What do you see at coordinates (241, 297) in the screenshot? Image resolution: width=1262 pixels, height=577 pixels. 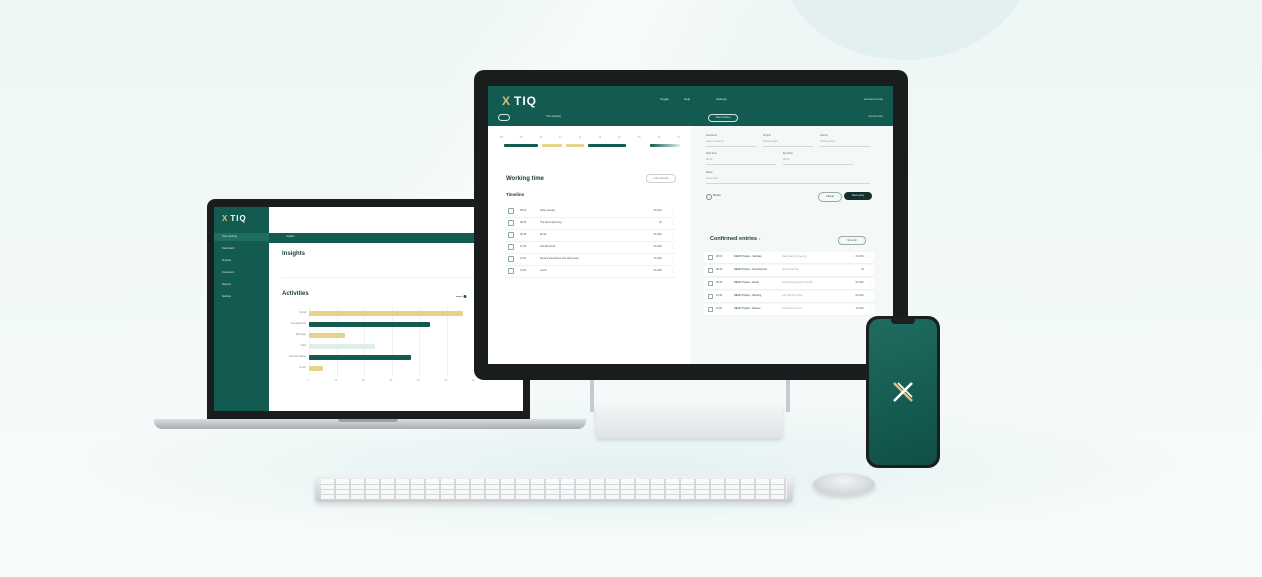 I see `sidebar-item-settings: Settings` at bounding box center [241, 297].